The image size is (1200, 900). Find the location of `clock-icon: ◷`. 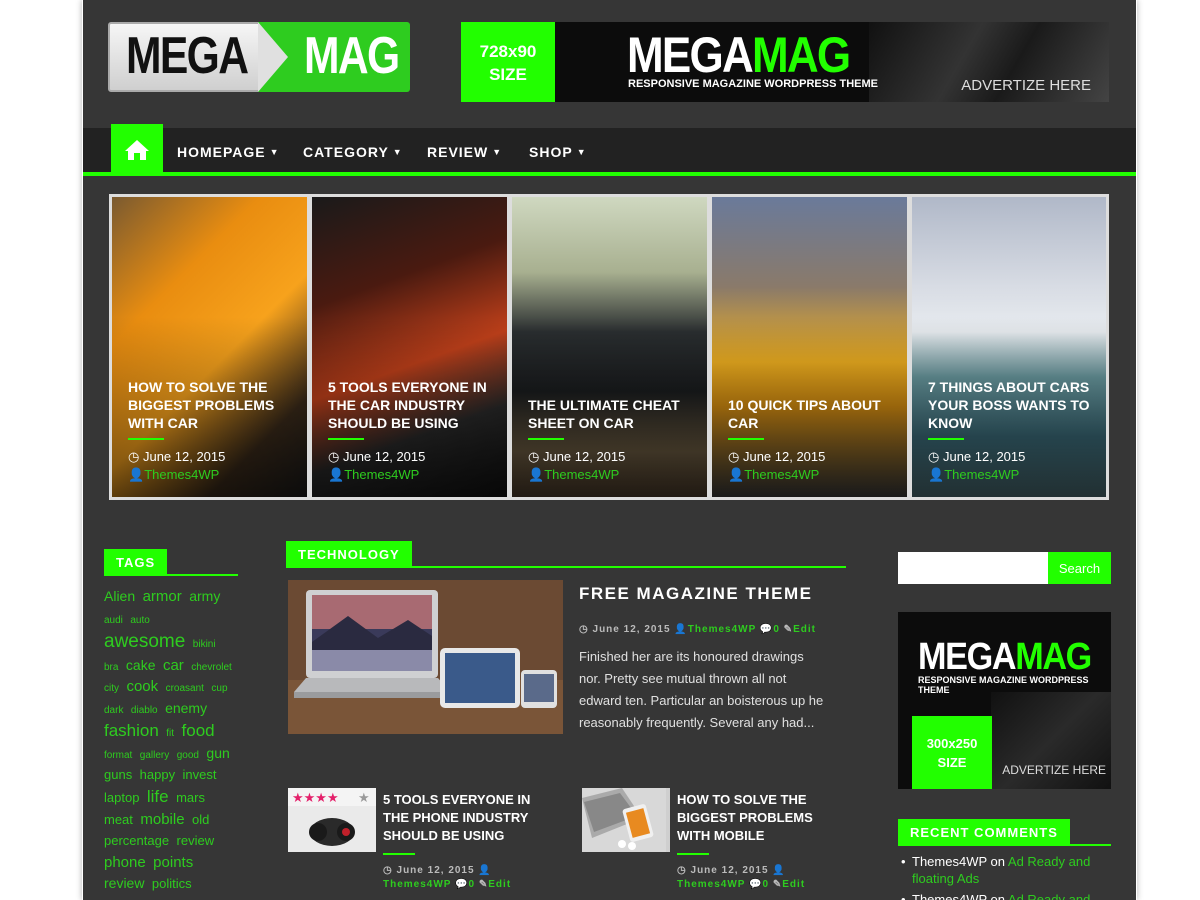

clock-icon: ◷ is located at coordinates (134, 456).